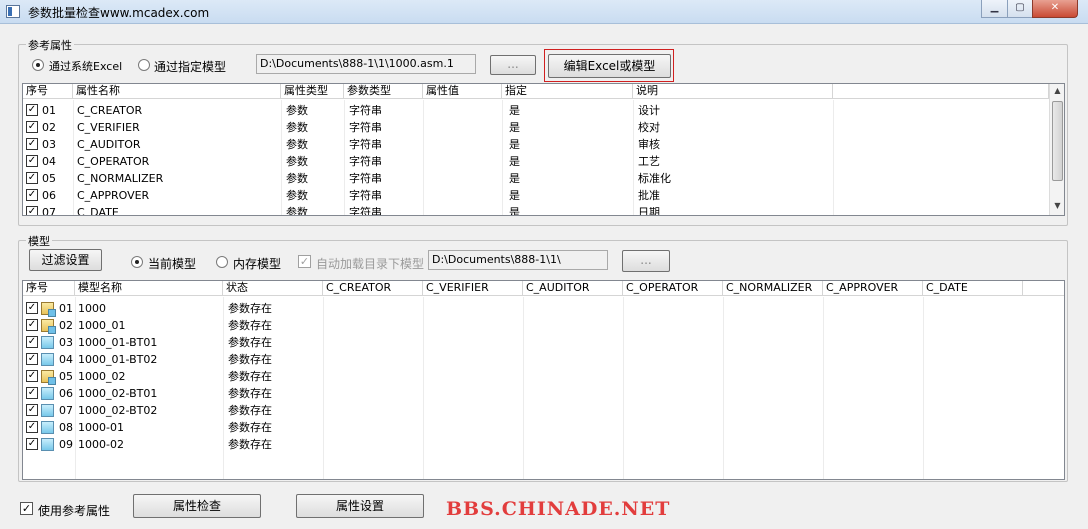 The width and height of the screenshot is (1088, 529). Describe the element at coordinates (609, 66) in the screenshot. I see `edit-excel-button: 编辑Excel或模型` at that location.